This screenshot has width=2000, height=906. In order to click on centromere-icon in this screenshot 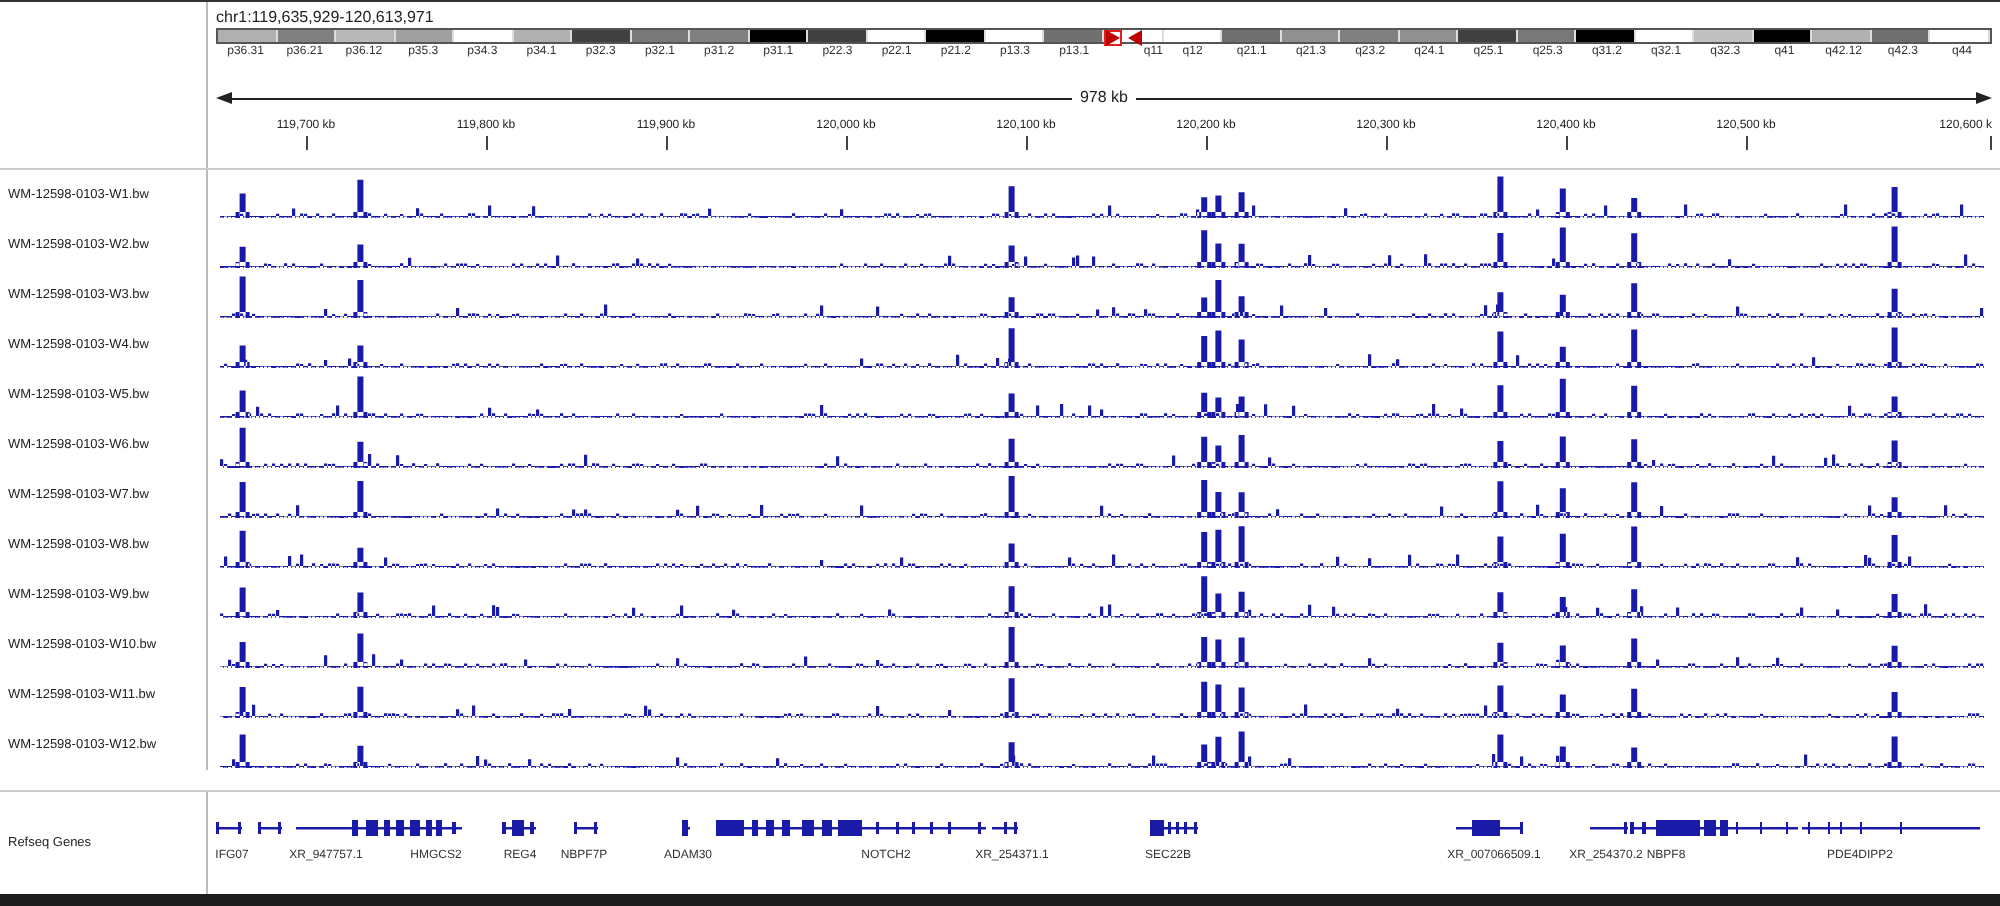, I will do `click(1123, 38)`.